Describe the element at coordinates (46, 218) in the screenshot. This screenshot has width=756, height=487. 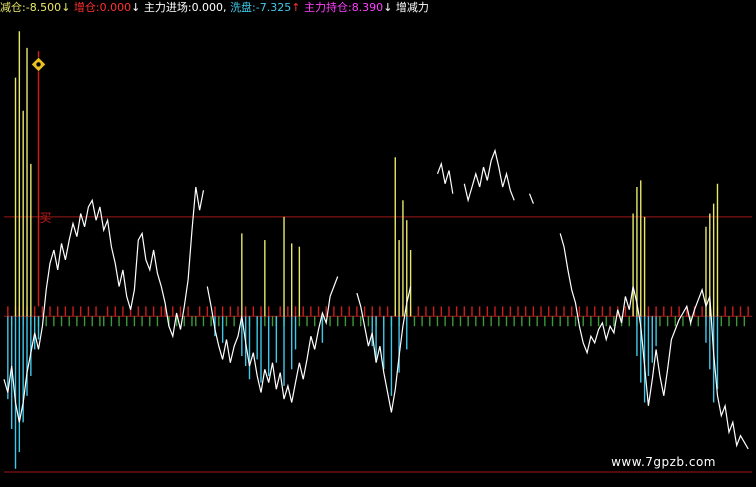
I see `signal-label: 买` at that location.